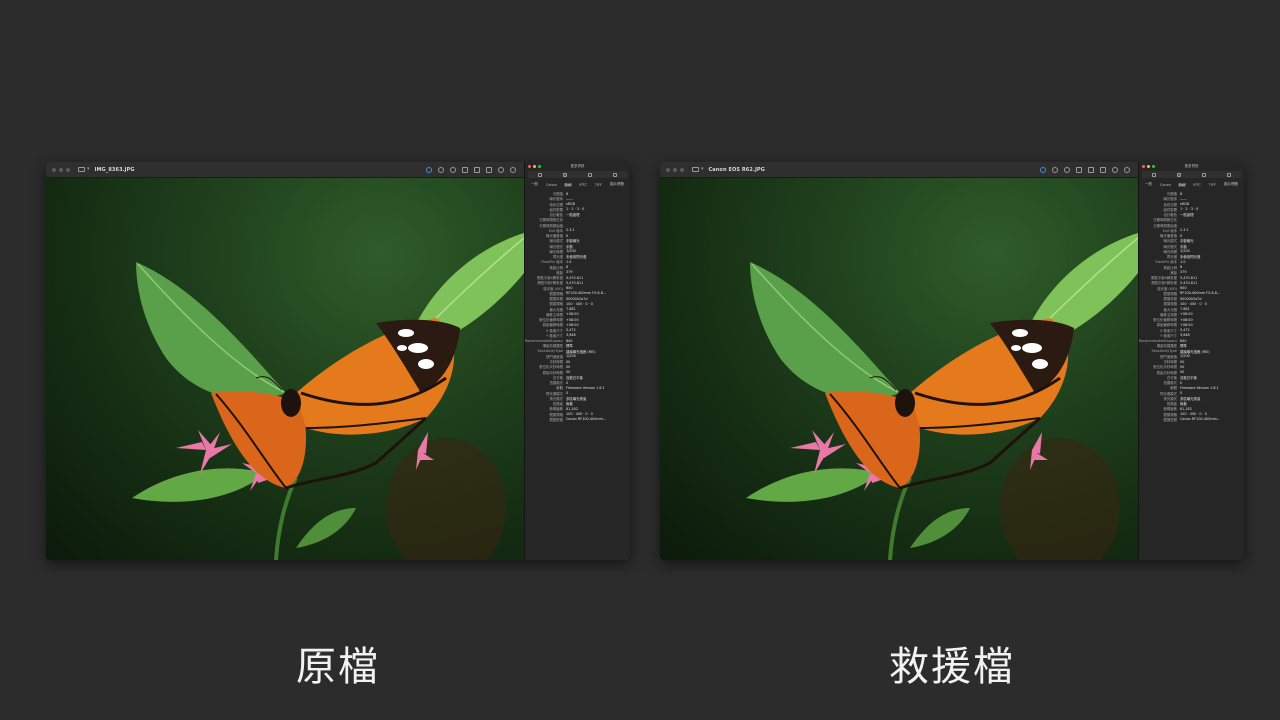 Image resolution: width=1280 pixels, height=720 pixels. I want to click on exif-value: 8, so click(1181, 193).